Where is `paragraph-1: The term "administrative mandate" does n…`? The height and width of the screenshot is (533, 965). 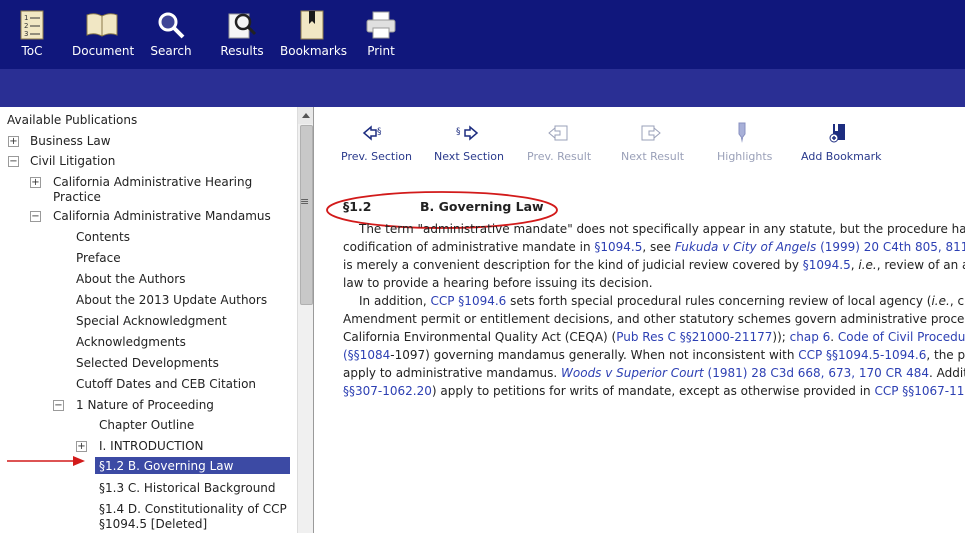 paragraph-1: The term "administrative mandate" does n… is located at coordinates (654, 256).